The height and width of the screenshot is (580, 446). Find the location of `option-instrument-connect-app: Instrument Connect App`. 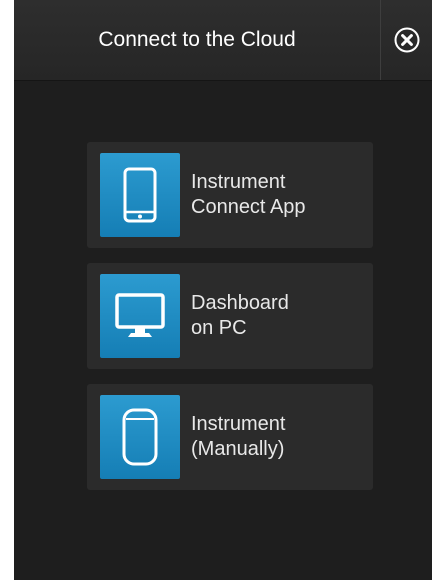

option-instrument-connect-app: Instrument Connect App is located at coordinates (230, 195).